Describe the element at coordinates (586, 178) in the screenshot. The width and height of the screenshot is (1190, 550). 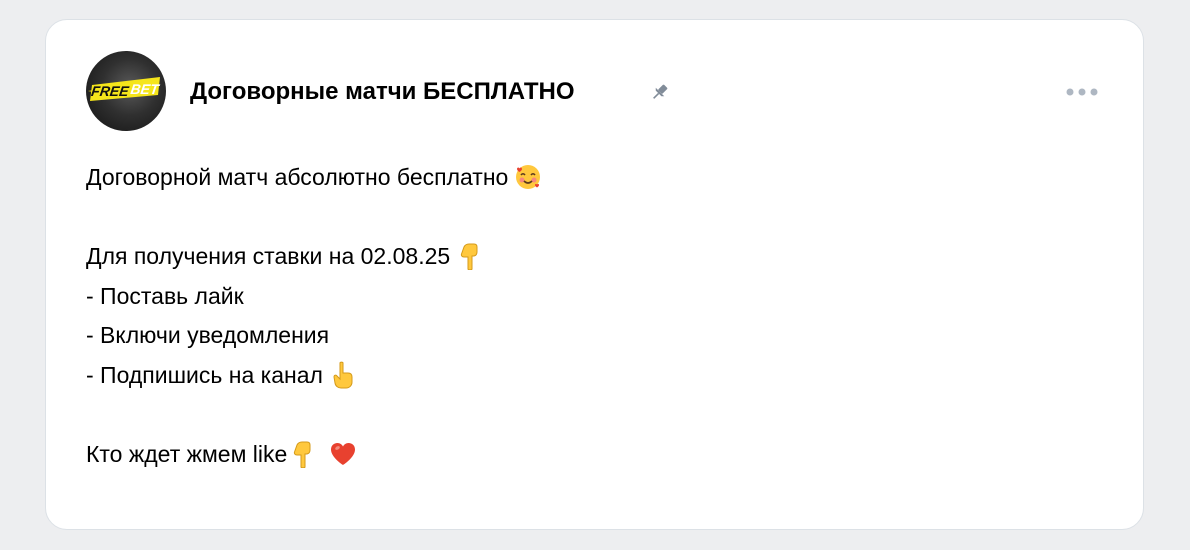
I see `post-line: Договорной матч абсолютно бесплатно` at that location.